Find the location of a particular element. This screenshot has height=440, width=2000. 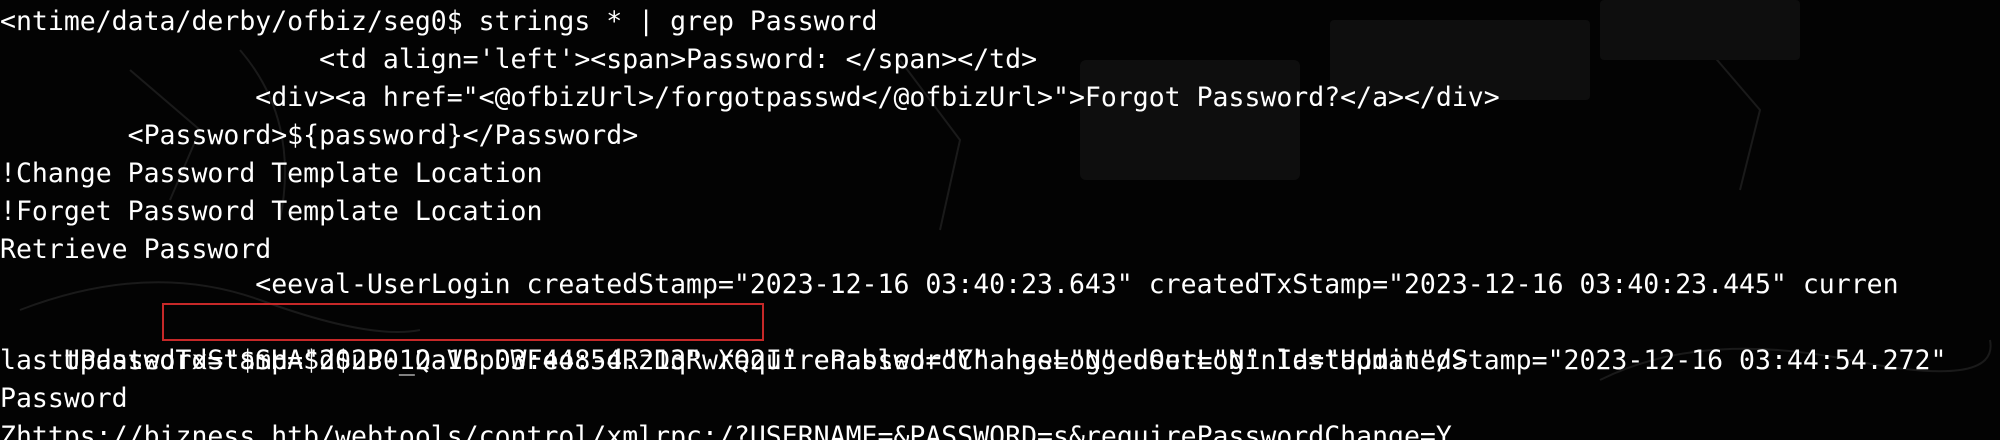

terminal-line-6: !Forget Password Template Location is located at coordinates (271, 211).